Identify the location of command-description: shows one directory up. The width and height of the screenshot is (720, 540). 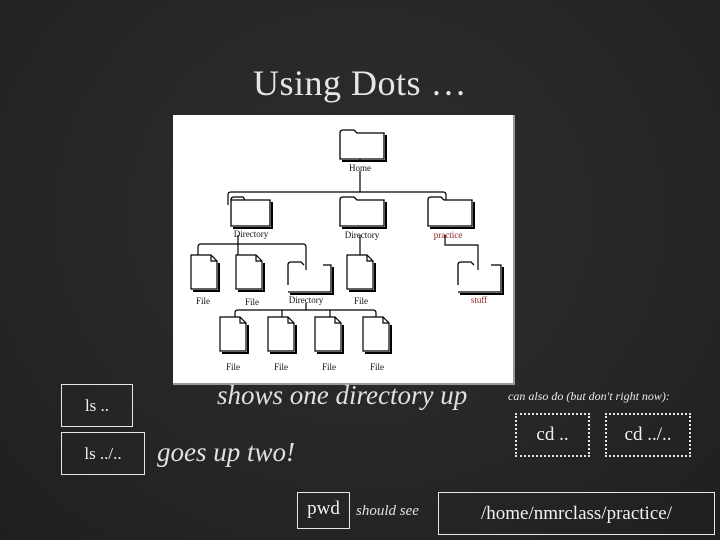
(342, 395).